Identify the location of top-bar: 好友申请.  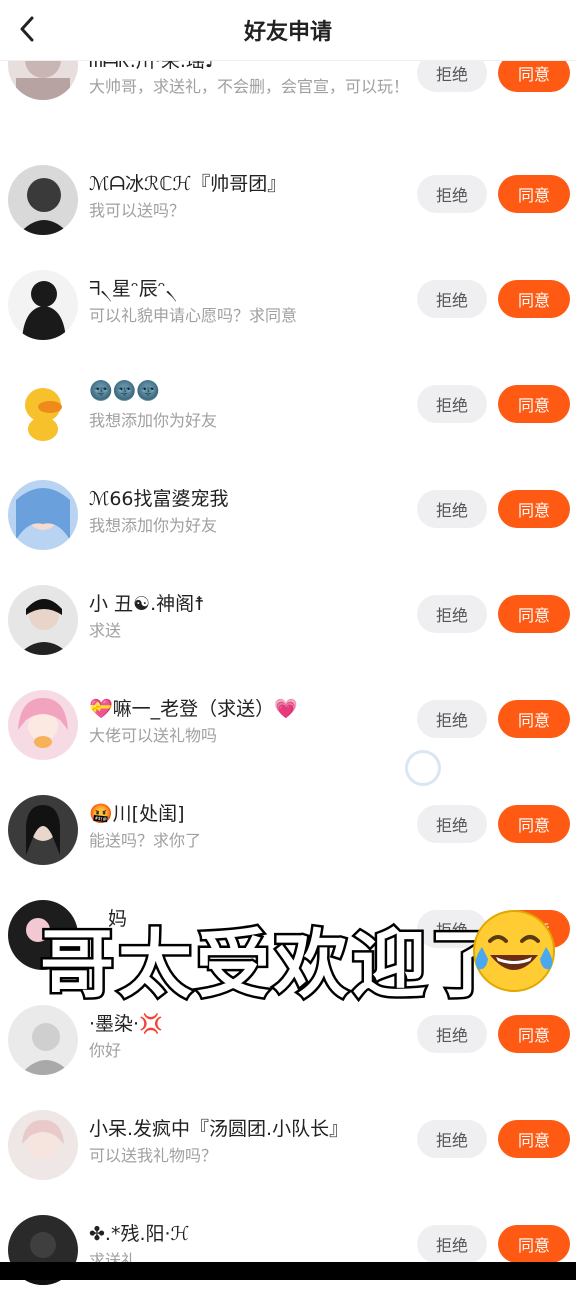
(288, 30).